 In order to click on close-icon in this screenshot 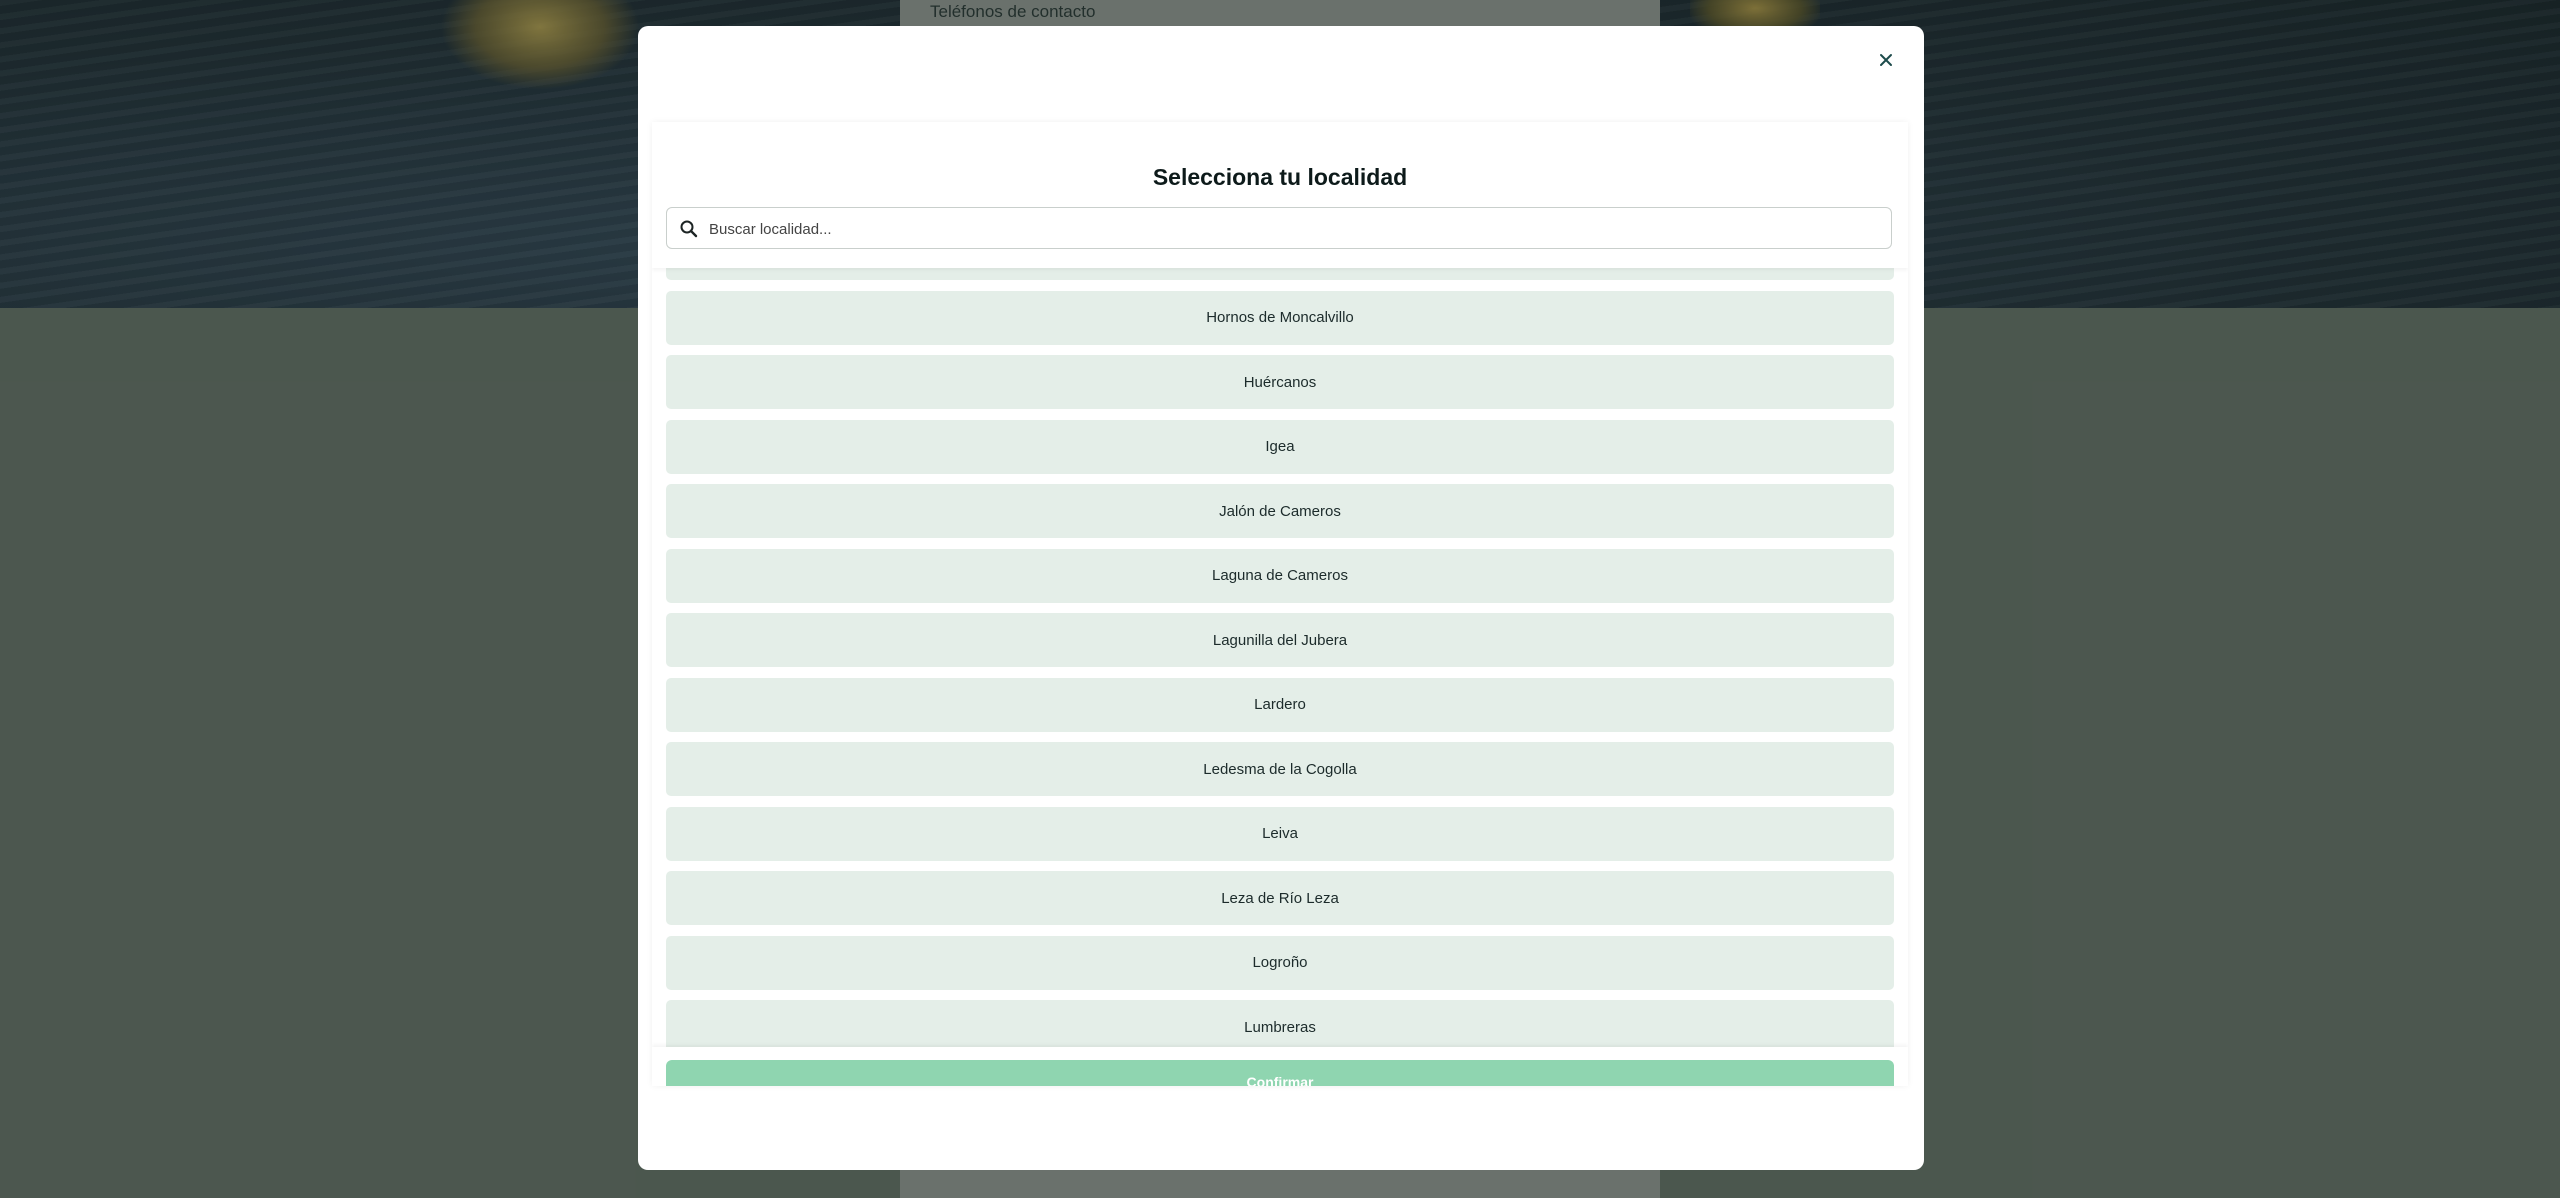, I will do `click(1886, 60)`.